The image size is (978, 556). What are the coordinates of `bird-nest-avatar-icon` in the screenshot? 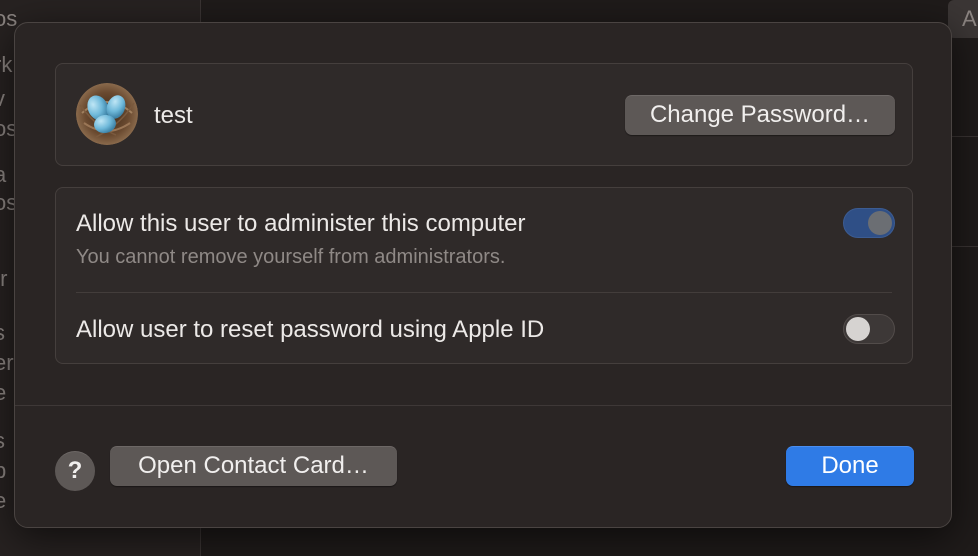 It's located at (107, 114).